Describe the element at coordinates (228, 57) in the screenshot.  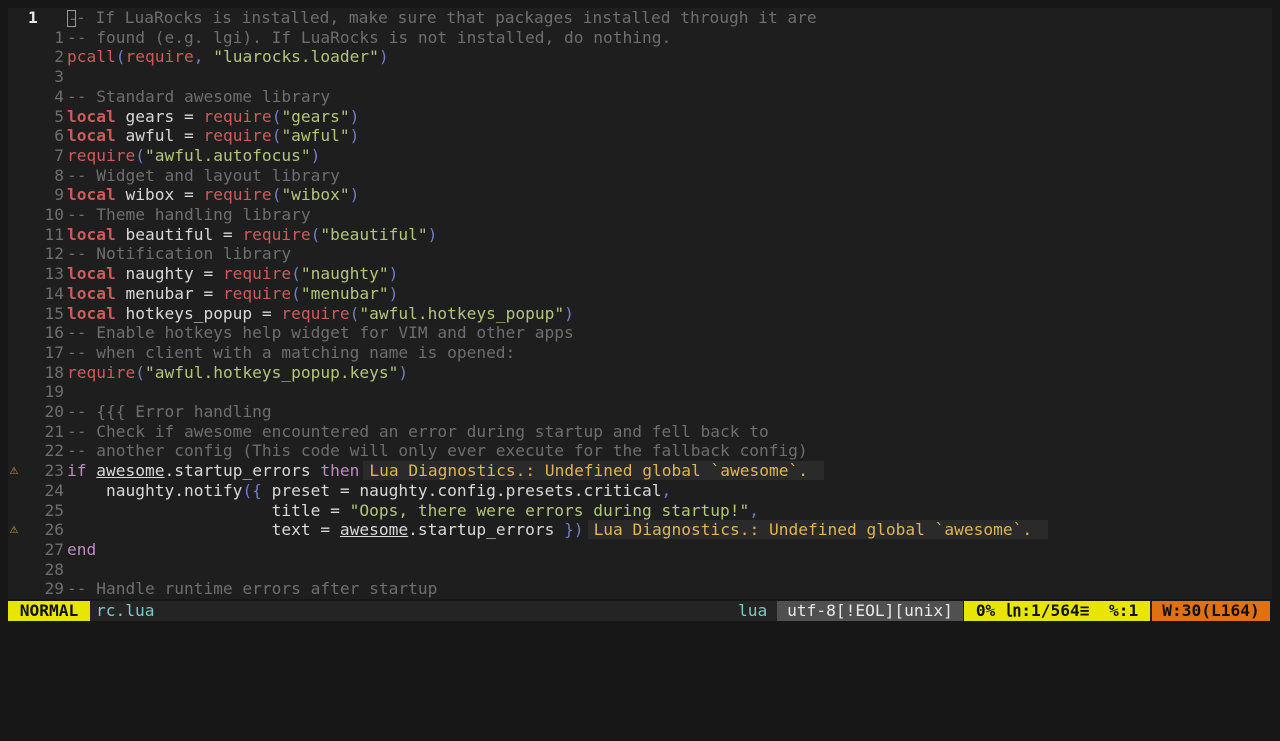
I see `code-text: pcall(require, "luarocks.loader")` at that location.